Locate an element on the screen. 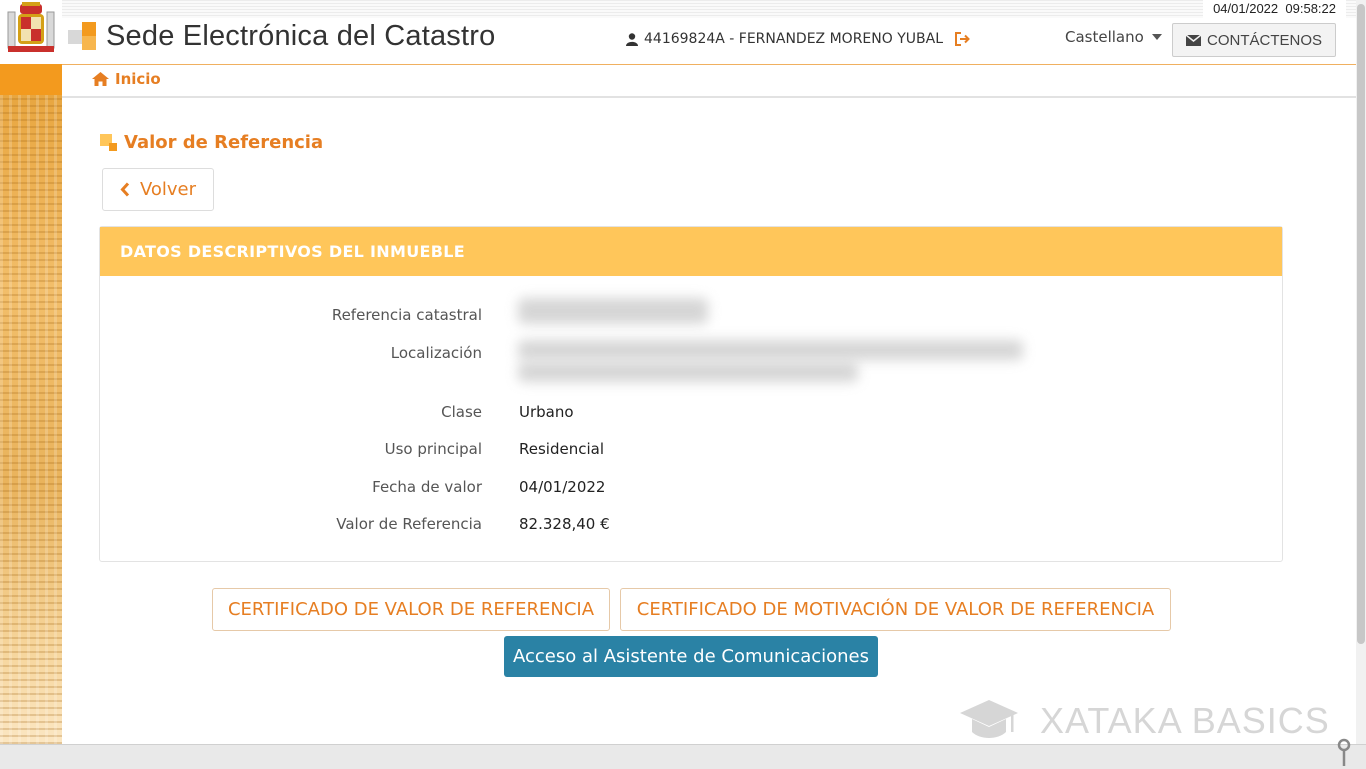  left-city-photo is located at coordinates (31, 419).